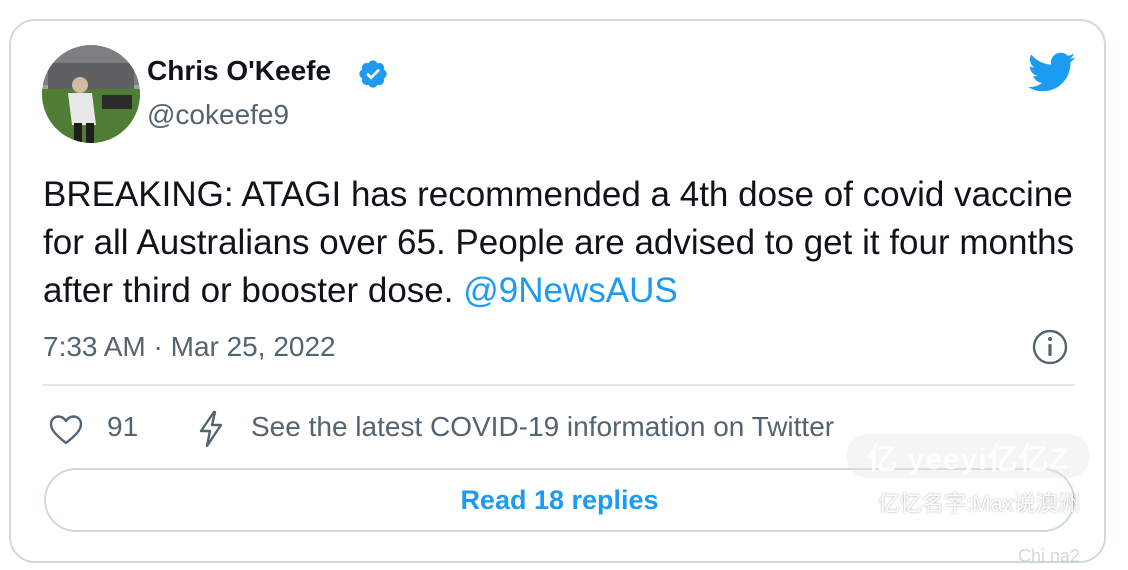 This screenshot has height=570, width=1128. I want to click on twitter-bird-icon, so click(1051, 72).